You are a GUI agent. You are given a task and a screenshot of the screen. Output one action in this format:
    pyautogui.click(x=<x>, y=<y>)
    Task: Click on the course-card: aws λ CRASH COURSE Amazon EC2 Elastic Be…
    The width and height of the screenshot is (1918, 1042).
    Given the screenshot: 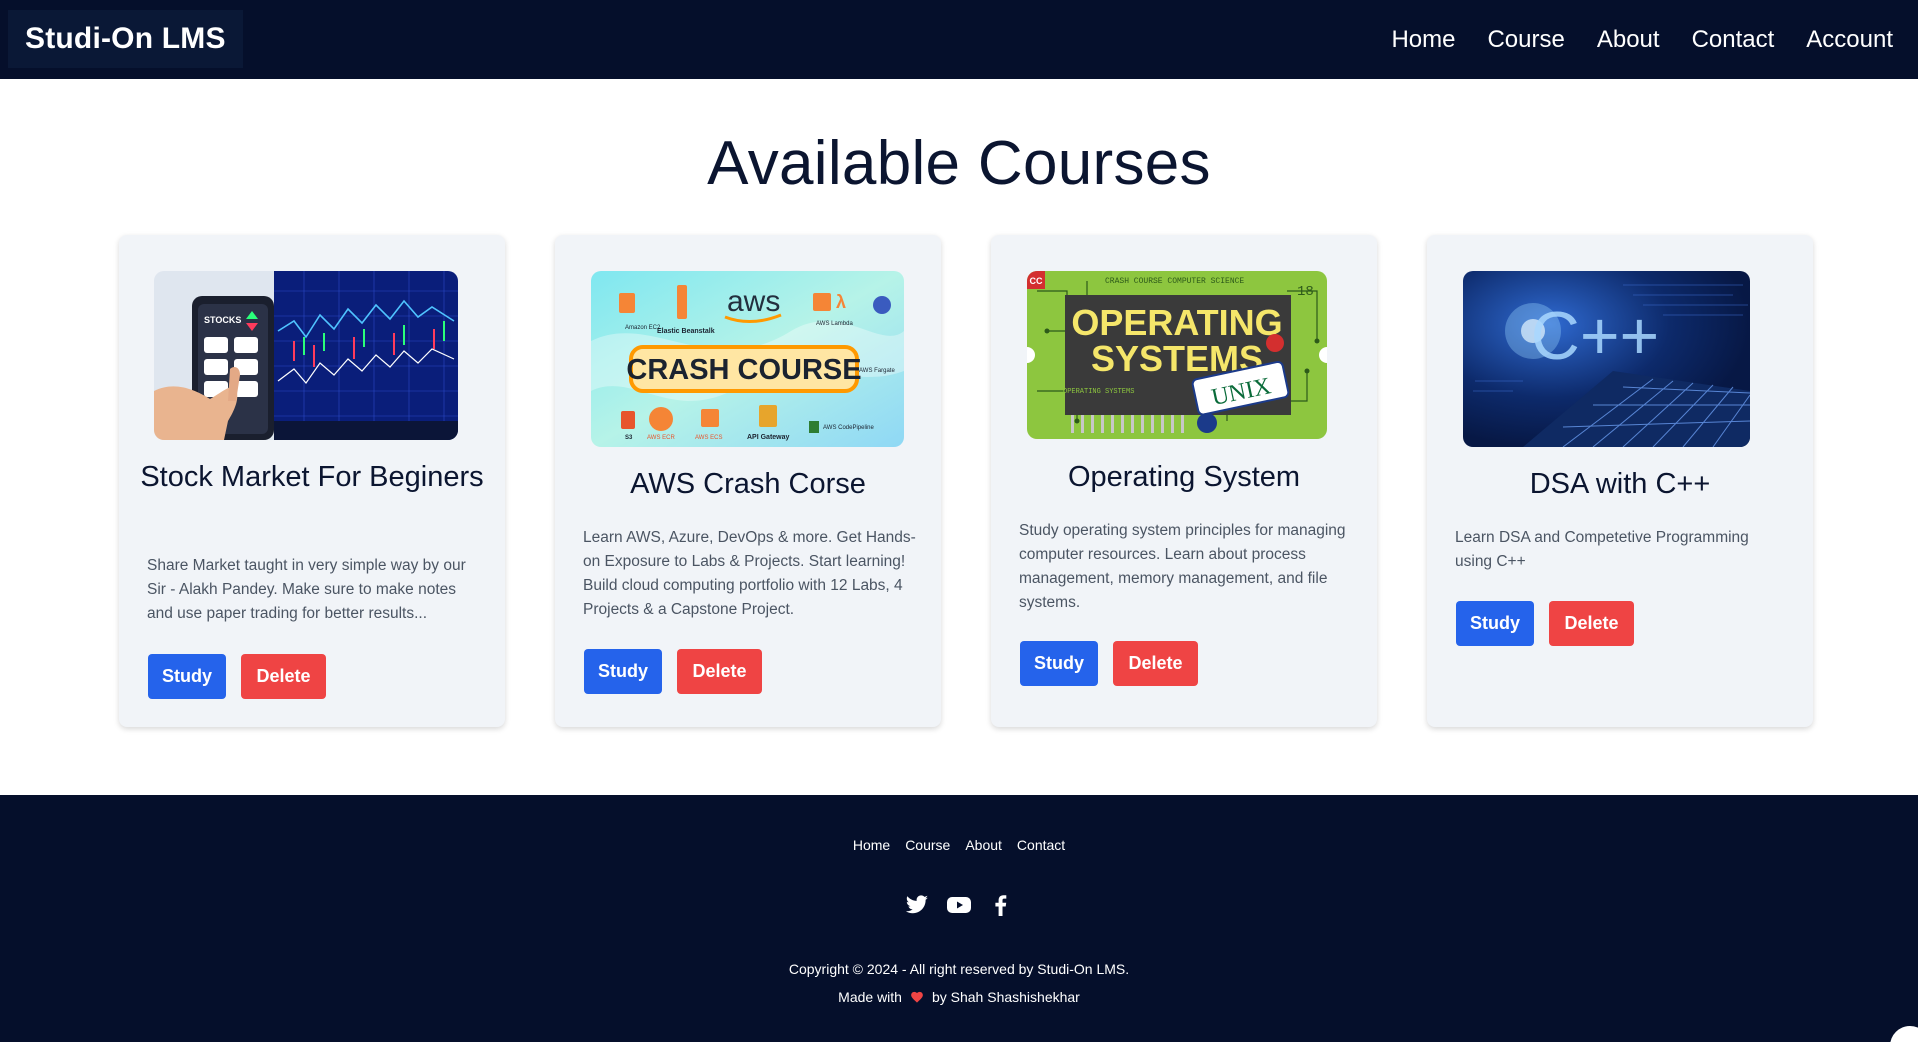 What is the action you would take?
    pyautogui.click(x=748, y=481)
    